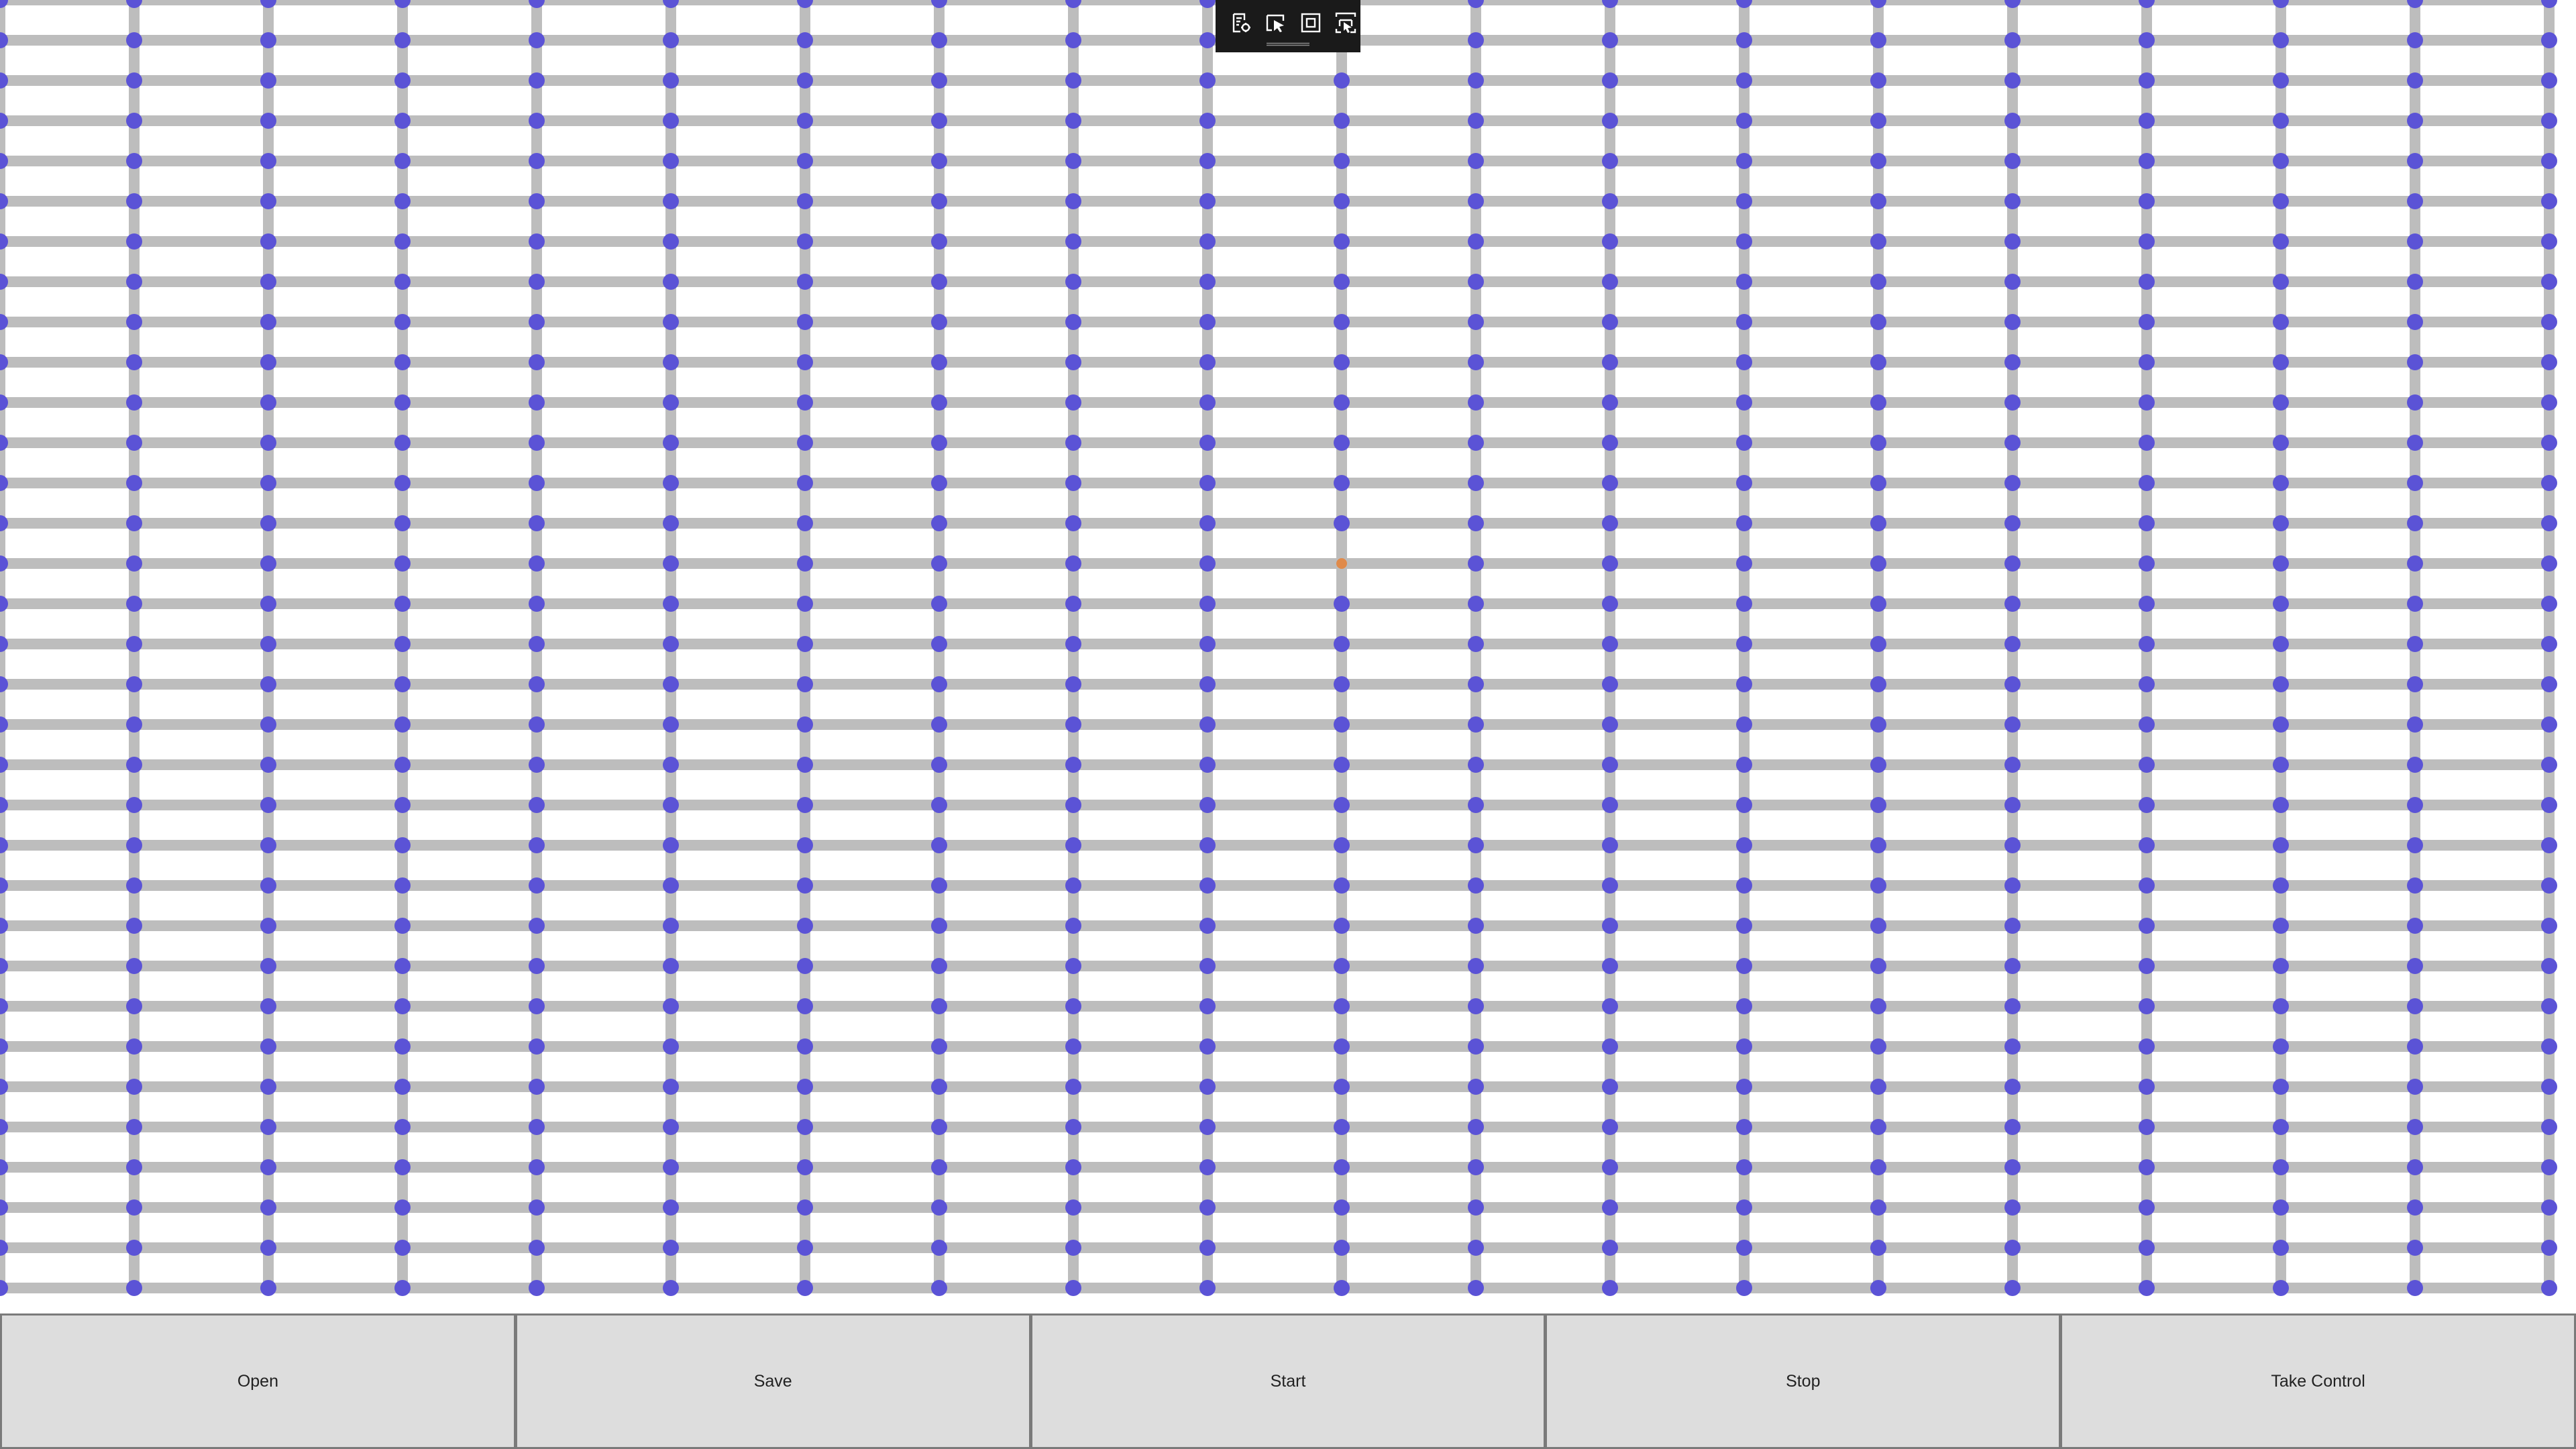  Describe the element at coordinates (1288, 26) in the screenshot. I see `floating-toolbar` at that location.